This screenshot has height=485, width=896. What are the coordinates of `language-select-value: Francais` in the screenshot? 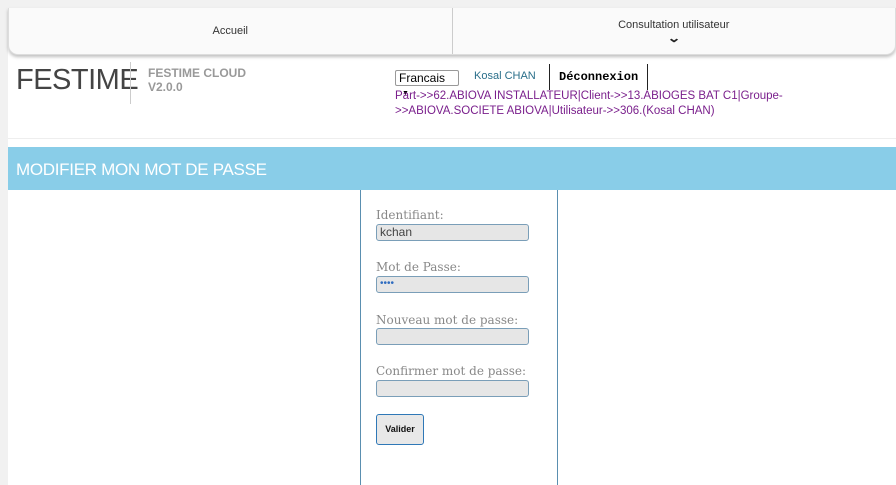 It's located at (422, 78).